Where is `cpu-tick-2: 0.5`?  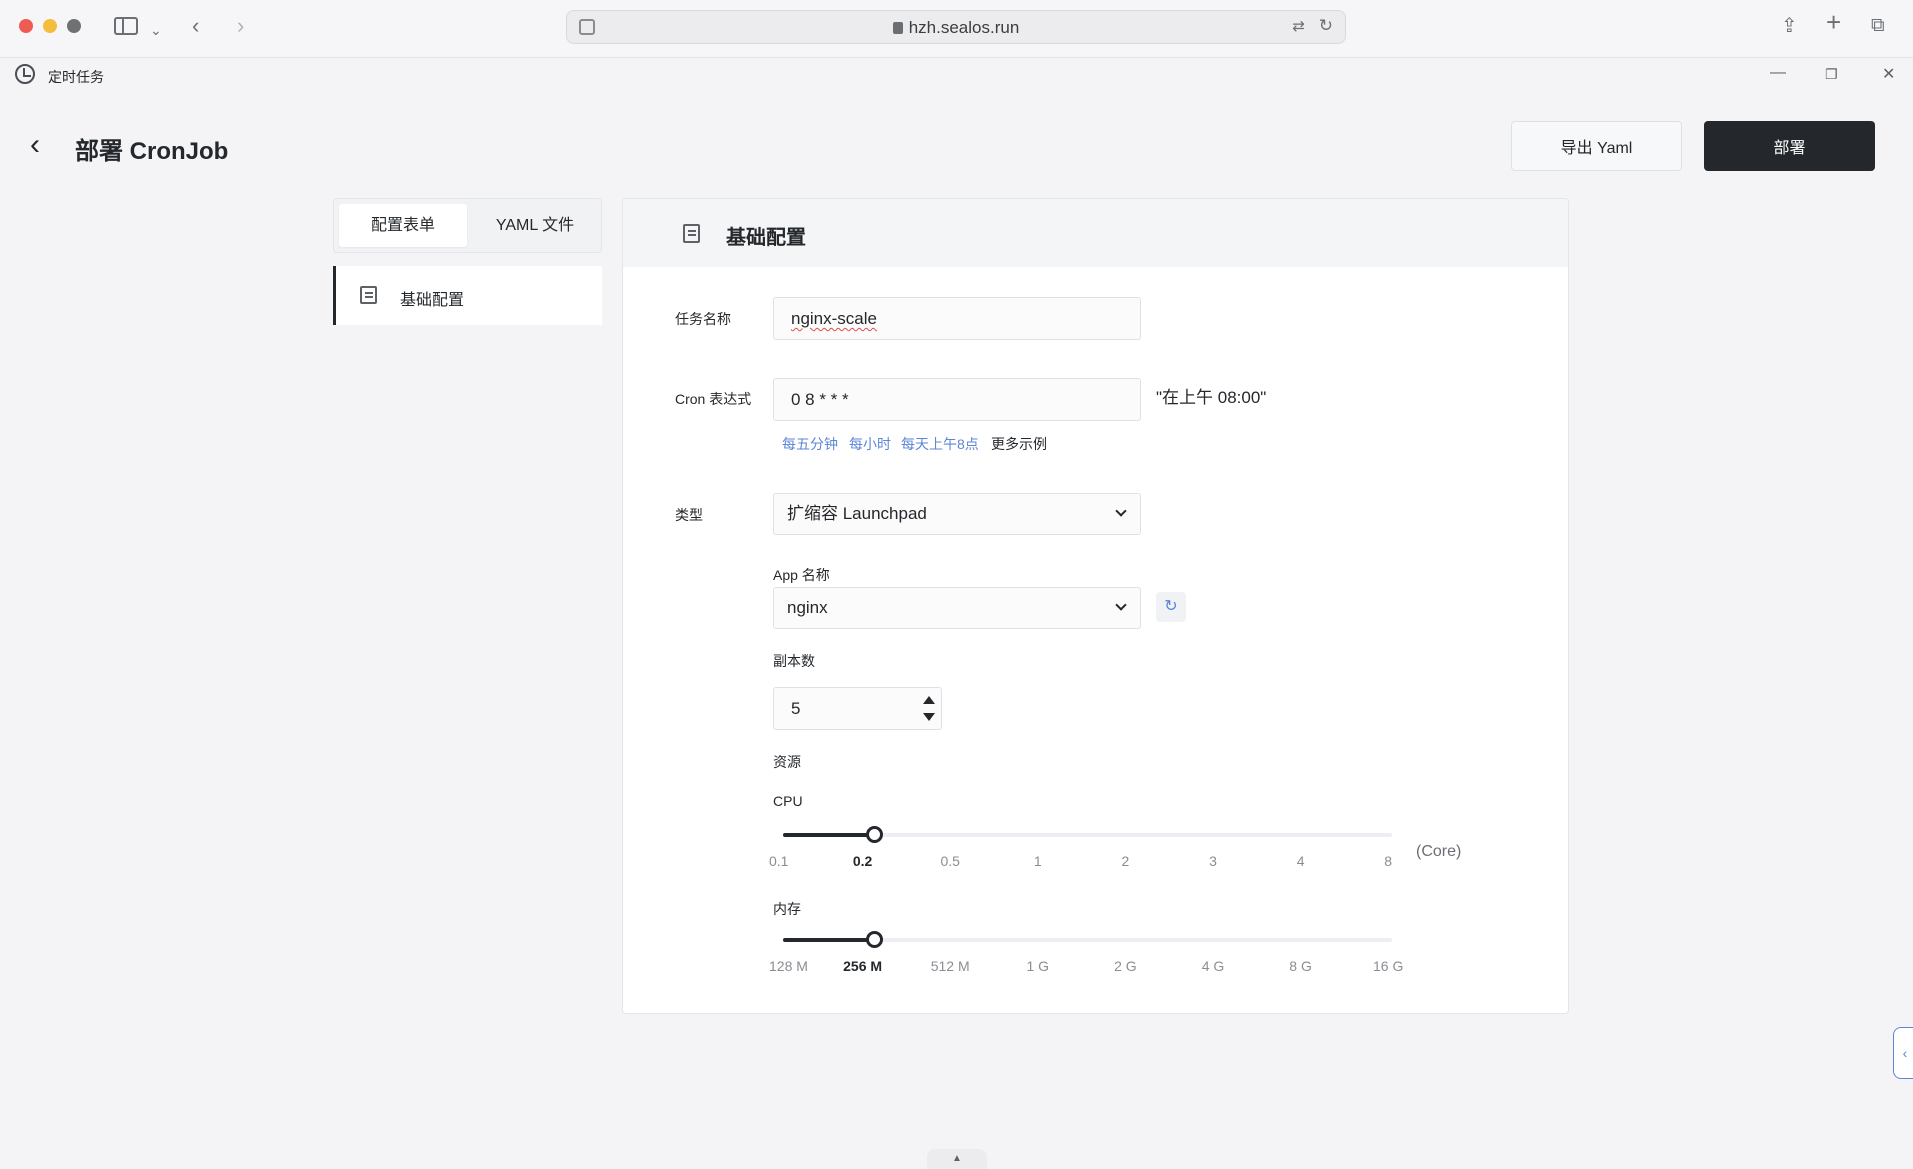
cpu-tick-2: 0.5 is located at coordinates (949, 861).